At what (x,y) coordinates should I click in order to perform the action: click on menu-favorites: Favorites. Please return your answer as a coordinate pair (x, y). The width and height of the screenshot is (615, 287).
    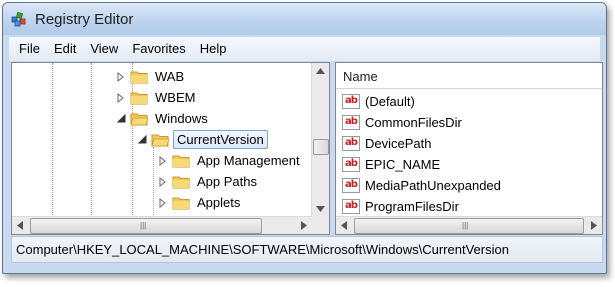
    Looking at the image, I should click on (158, 49).